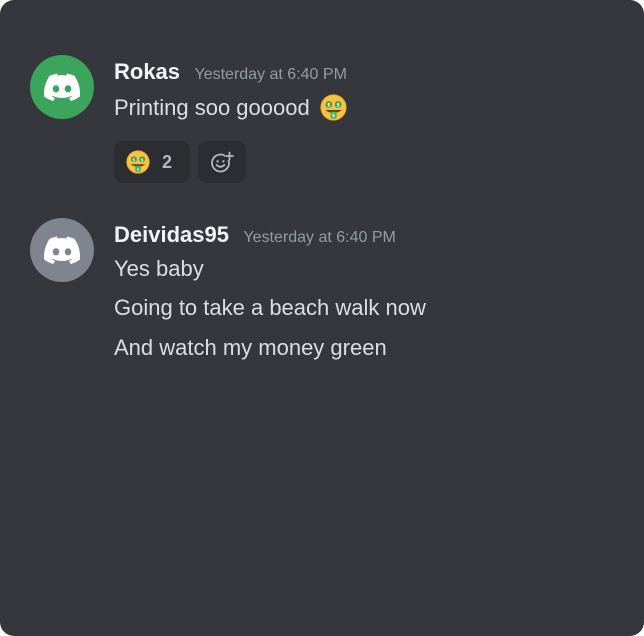  Describe the element at coordinates (167, 161) in the screenshot. I see `reaction-count: 2` at that location.